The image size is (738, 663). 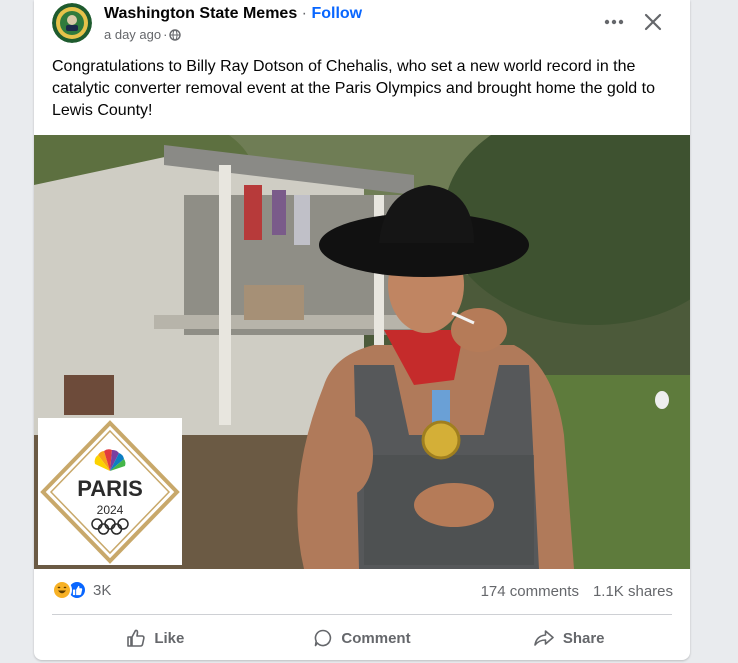 What do you see at coordinates (530, 591) in the screenshot?
I see `comments-count-link: 174 comments` at bounding box center [530, 591].